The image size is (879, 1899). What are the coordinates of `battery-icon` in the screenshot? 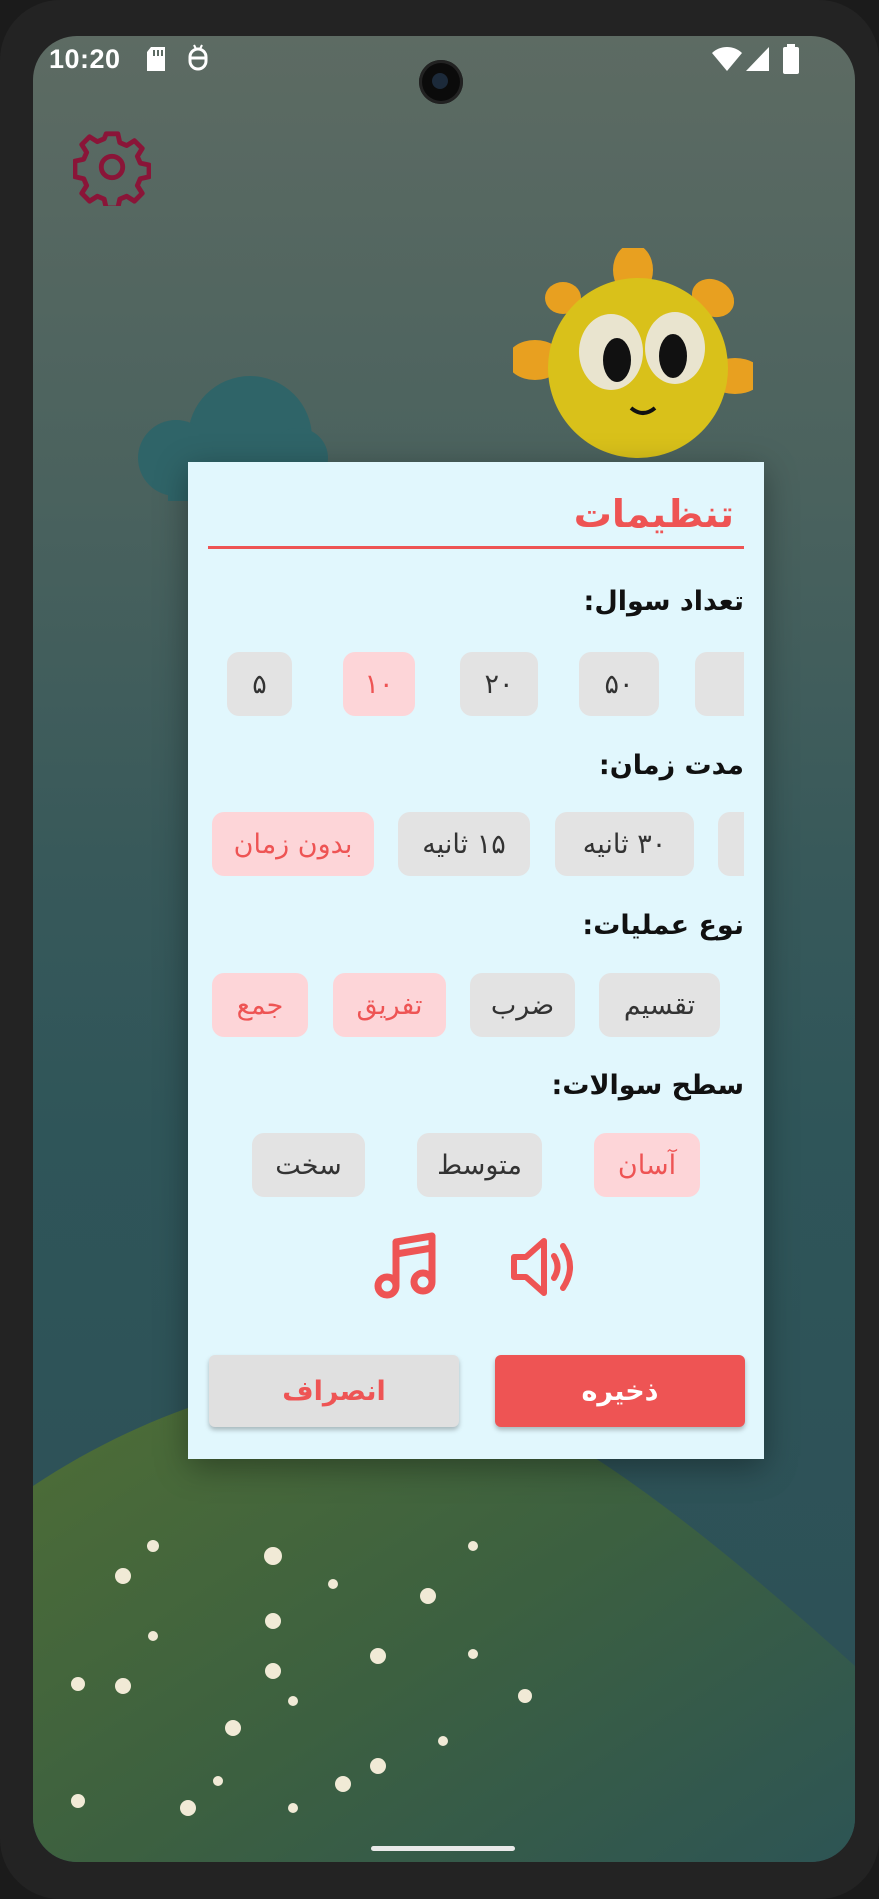 It's located at (791, 59).